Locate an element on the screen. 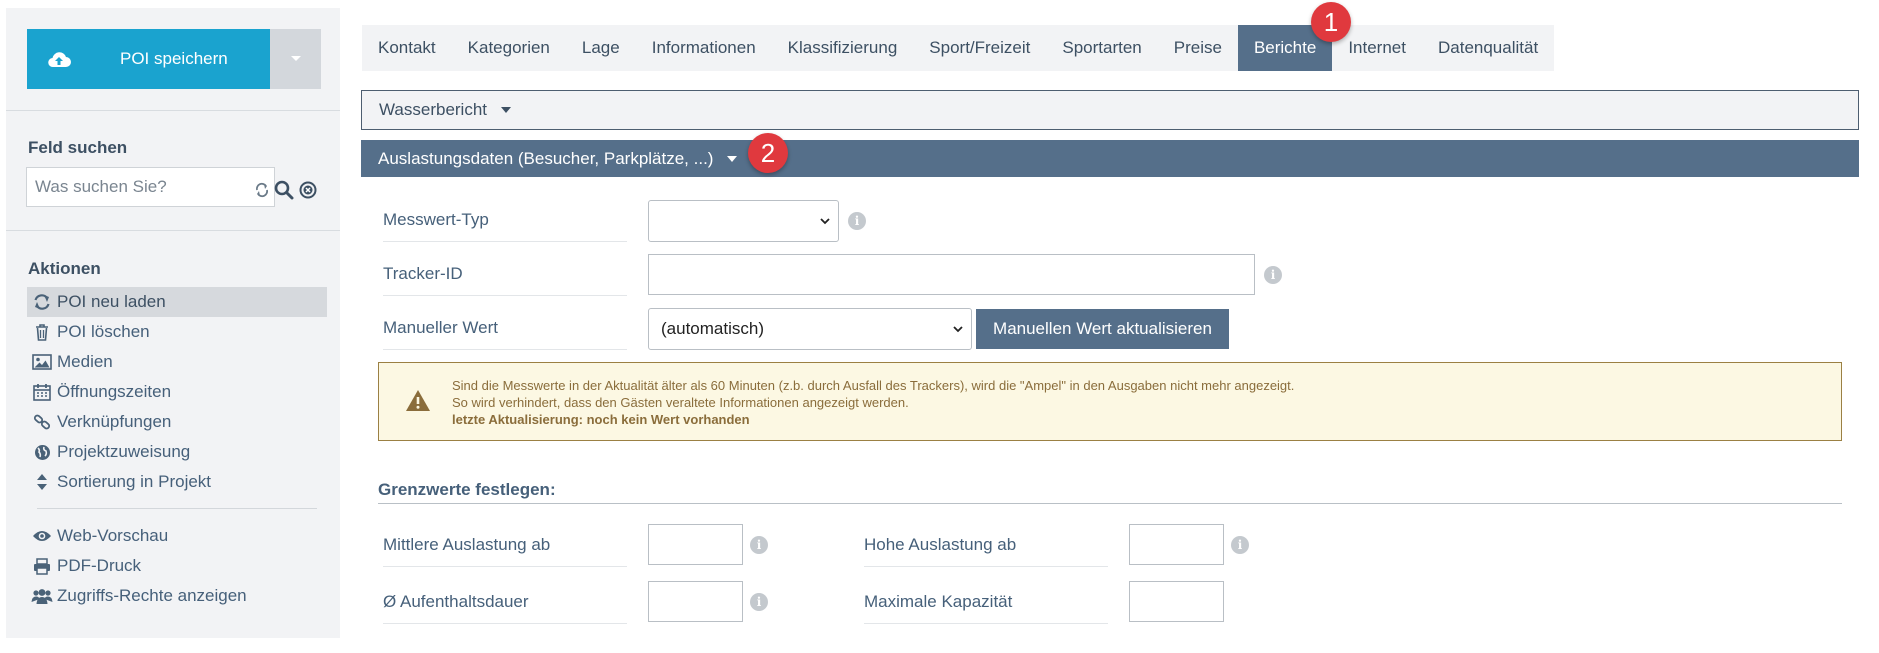 The width and height of the screenshot is (1879, 653). search-field-box is located at coordinates (150, 187).